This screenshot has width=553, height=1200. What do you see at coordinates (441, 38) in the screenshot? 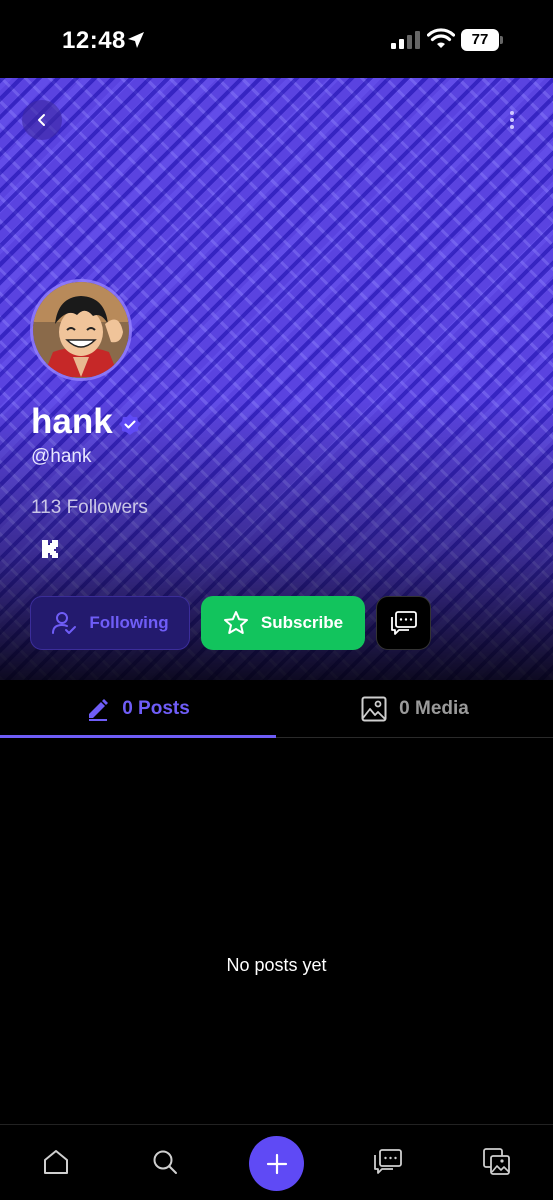
I see `wifi-icon` at bounding box center [441, 38].